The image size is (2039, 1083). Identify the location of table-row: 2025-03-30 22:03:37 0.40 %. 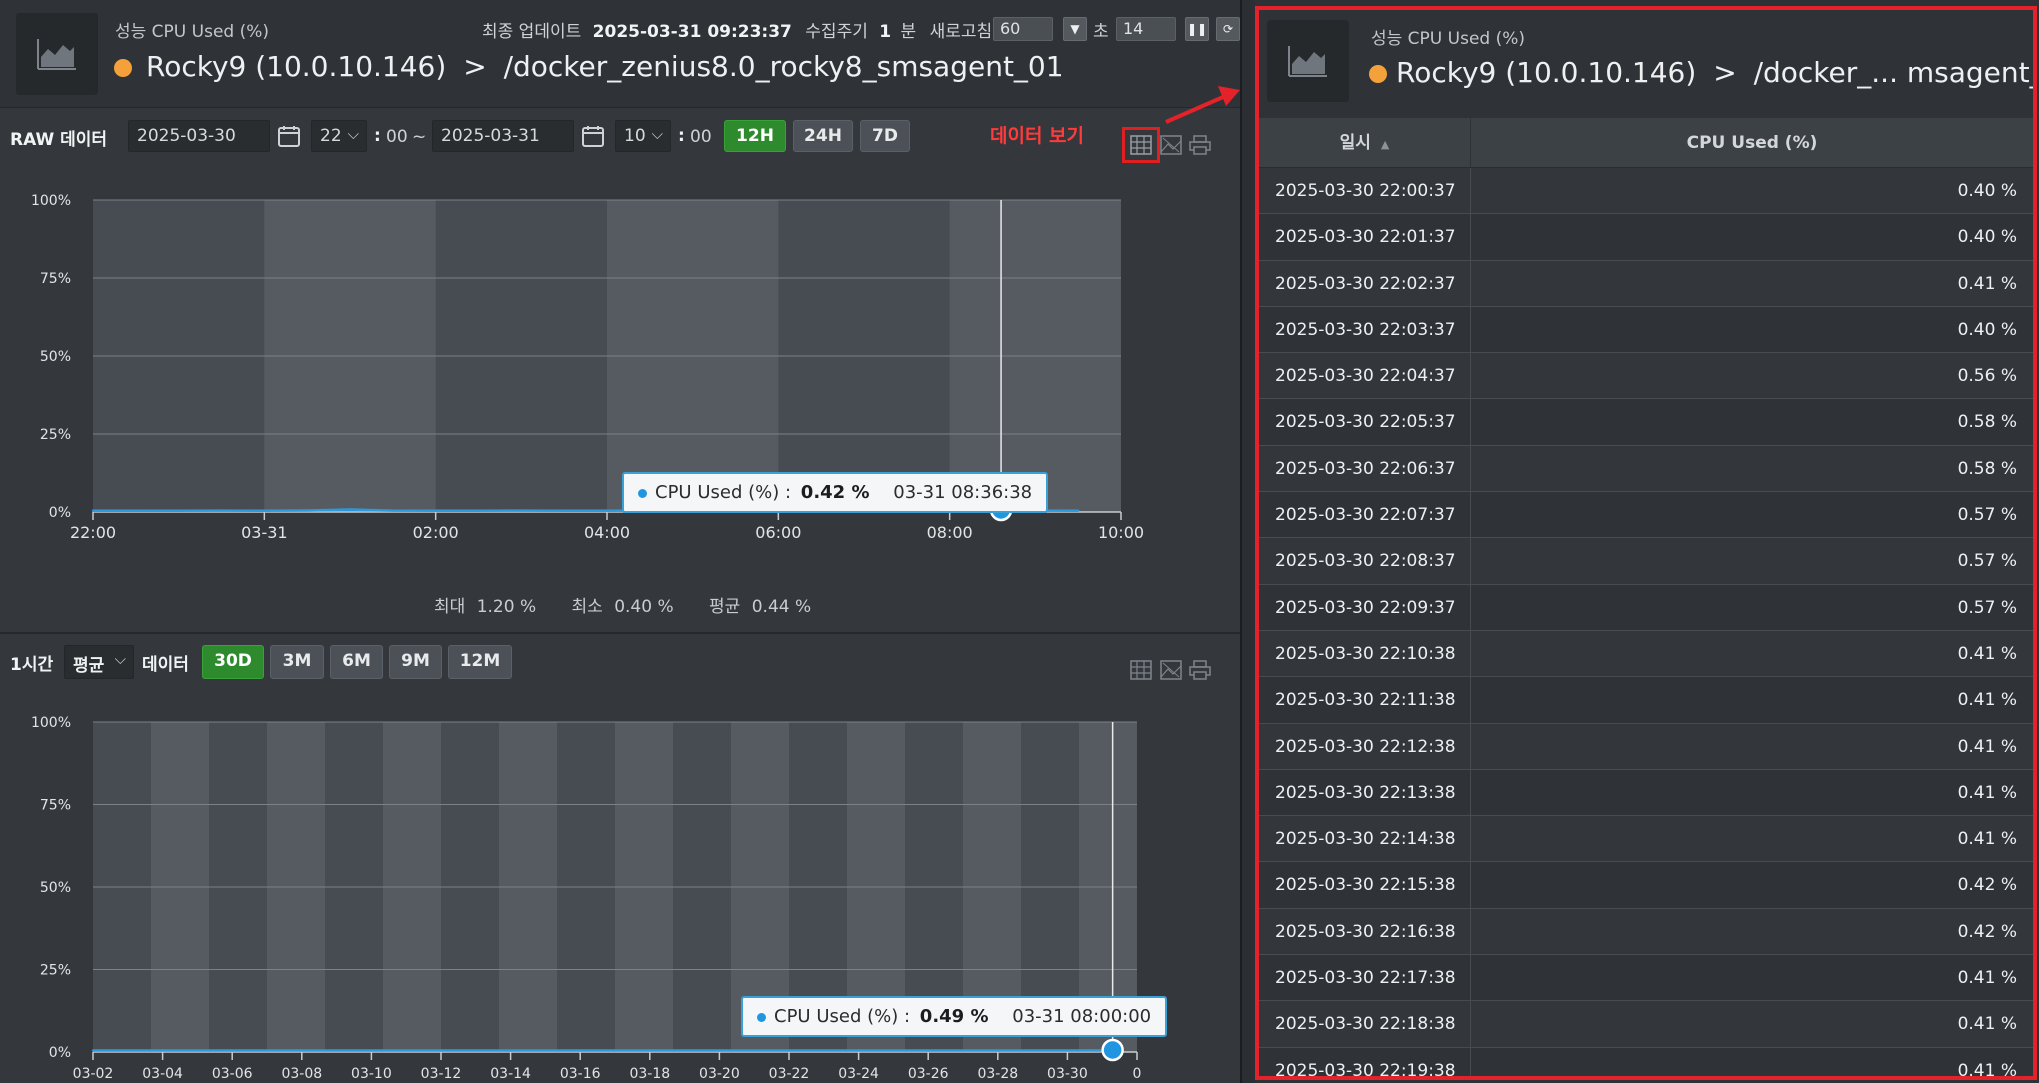
(1646, 330).